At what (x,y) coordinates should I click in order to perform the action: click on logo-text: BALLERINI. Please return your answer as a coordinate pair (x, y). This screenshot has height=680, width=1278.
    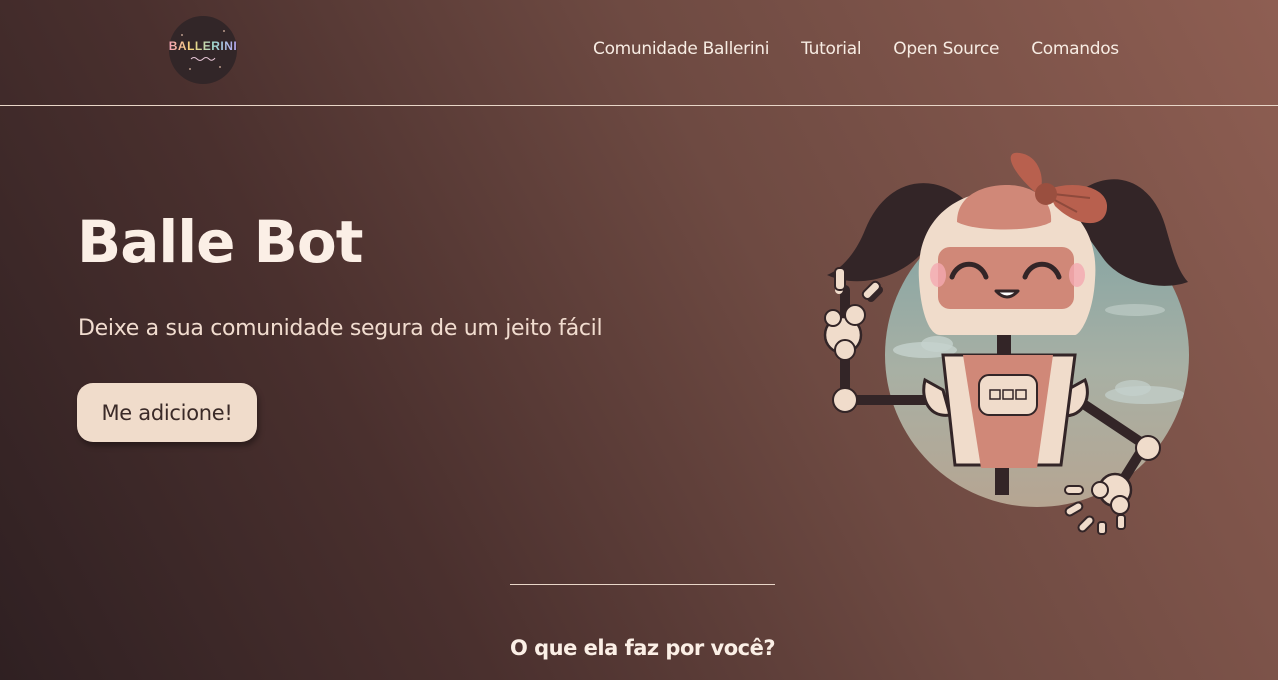
    Looking at the image, I should click on (203, 46).